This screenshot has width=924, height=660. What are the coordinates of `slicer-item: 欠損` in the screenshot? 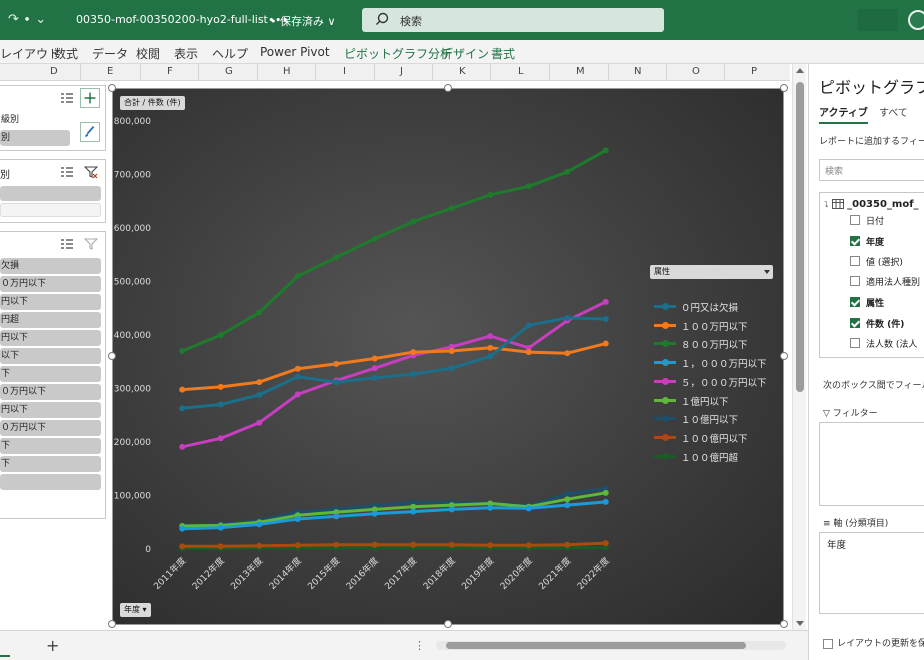 It's located at (50, 266).